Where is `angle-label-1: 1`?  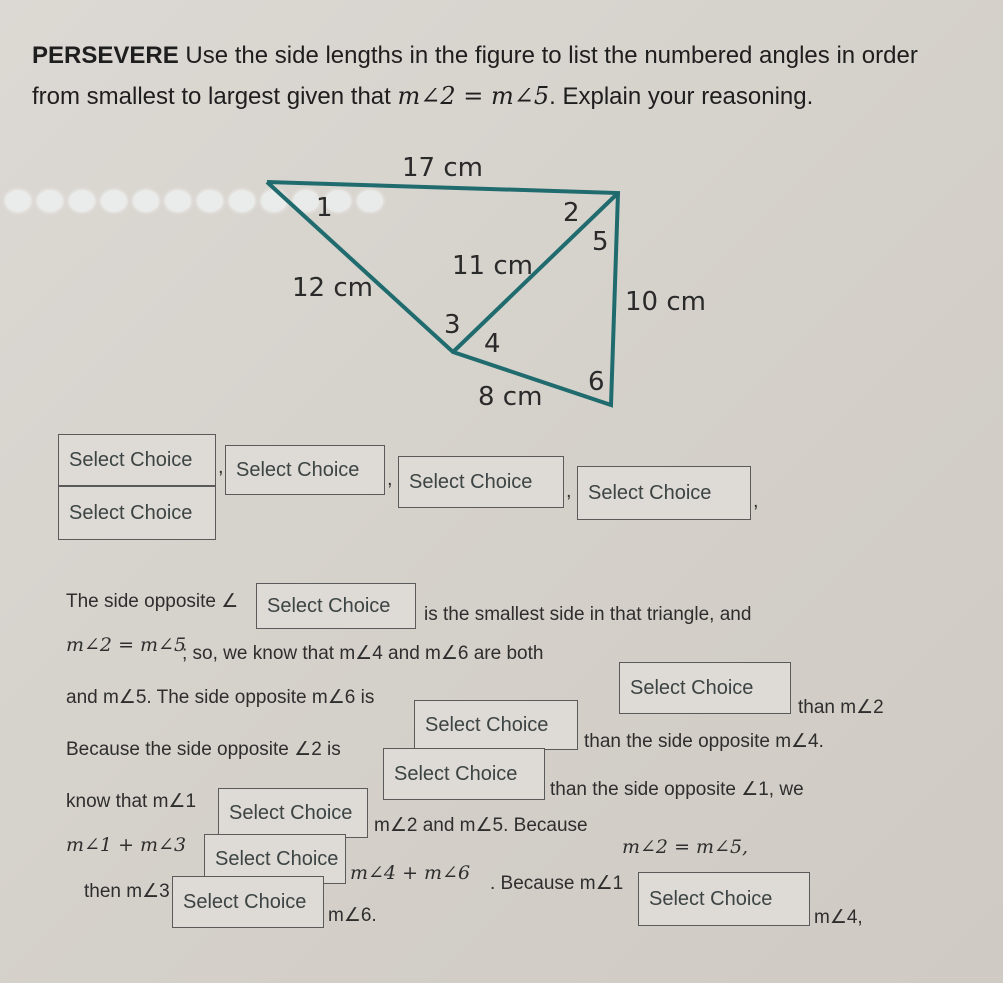
angle-label-1: 1 is located at coordinates (324, 208).